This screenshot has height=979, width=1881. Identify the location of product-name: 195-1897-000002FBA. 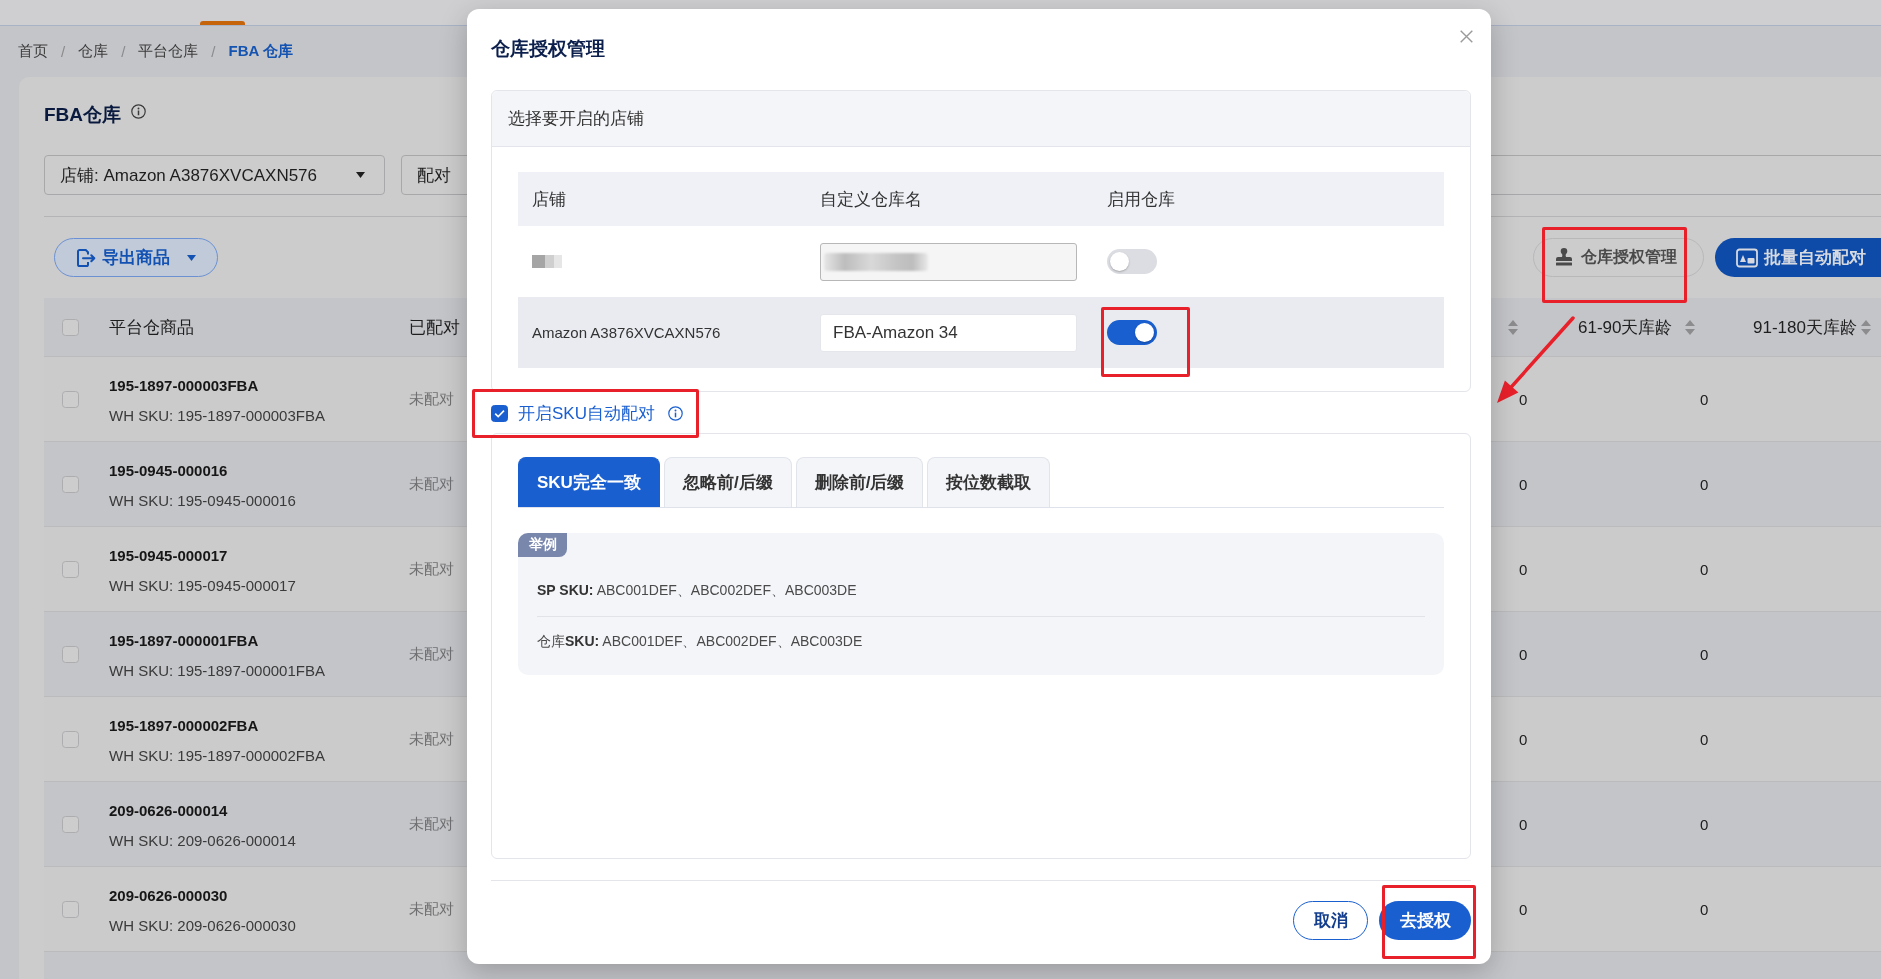
(184, 726).